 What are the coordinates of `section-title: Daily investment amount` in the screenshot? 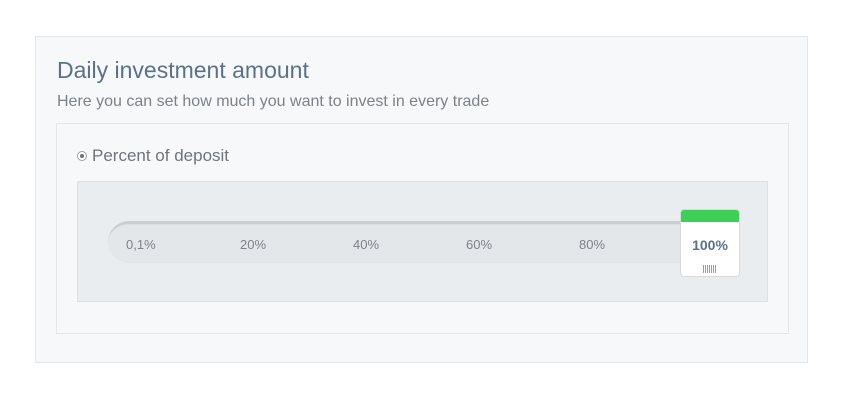 It's located at (183, 70).